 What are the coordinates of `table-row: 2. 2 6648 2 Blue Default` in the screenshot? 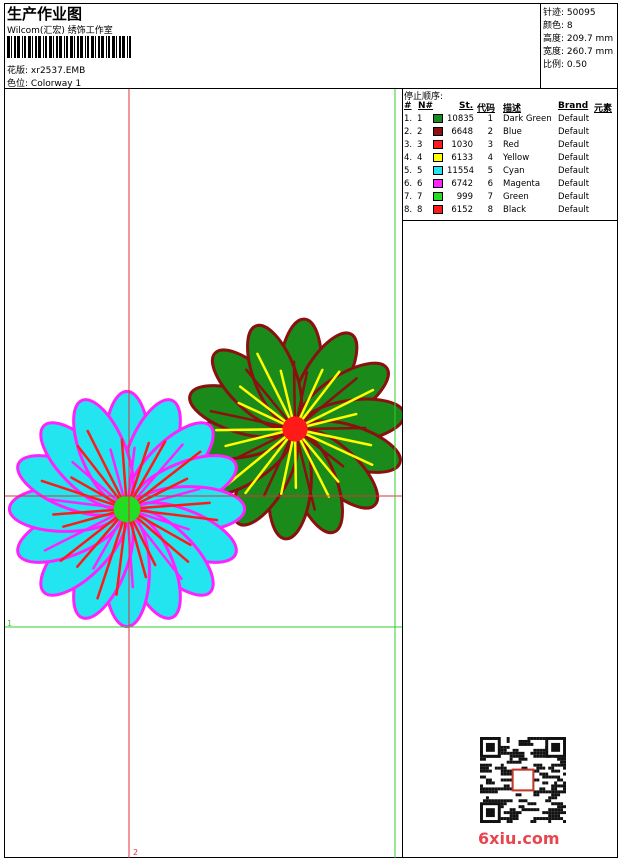 It's located at (510, 133).